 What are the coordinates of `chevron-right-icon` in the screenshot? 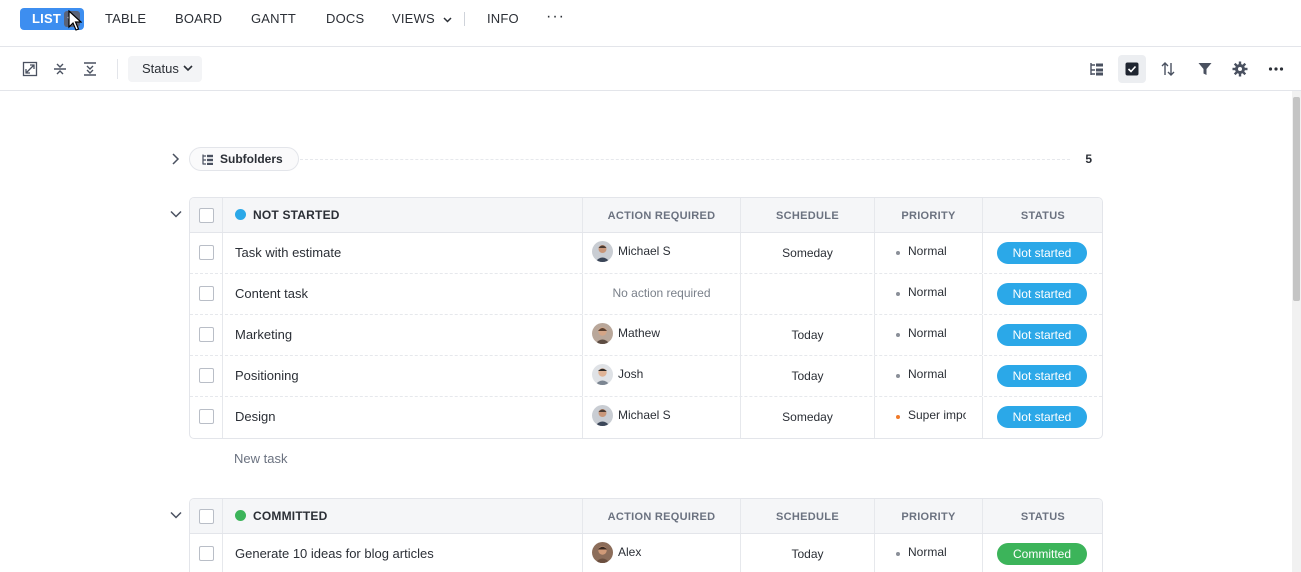 It's located at (175, 159).